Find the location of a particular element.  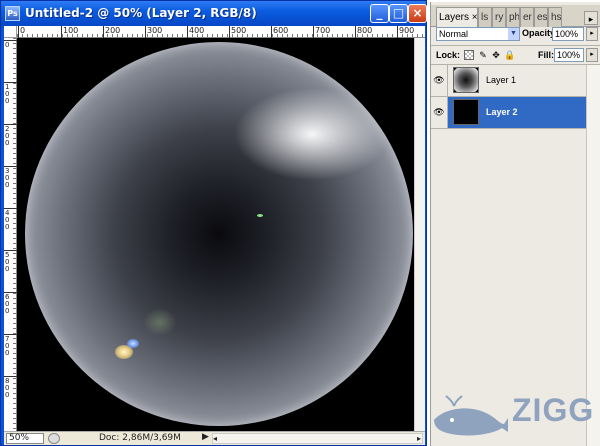

fill-label: Fill: is located at coordinates (546, 55).